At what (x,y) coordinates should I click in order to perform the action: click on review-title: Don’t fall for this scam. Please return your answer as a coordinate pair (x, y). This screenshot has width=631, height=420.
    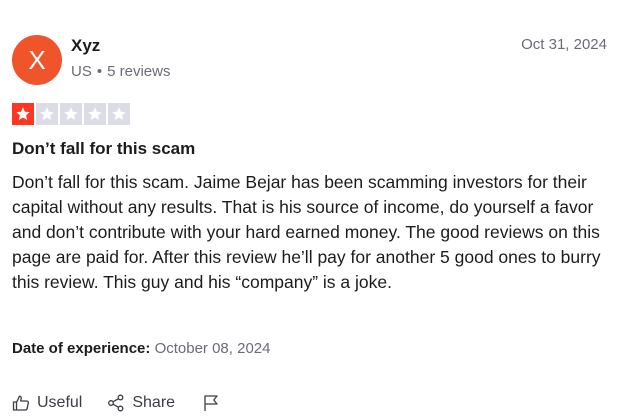
    Looking at the image, I should click on (103, 149).